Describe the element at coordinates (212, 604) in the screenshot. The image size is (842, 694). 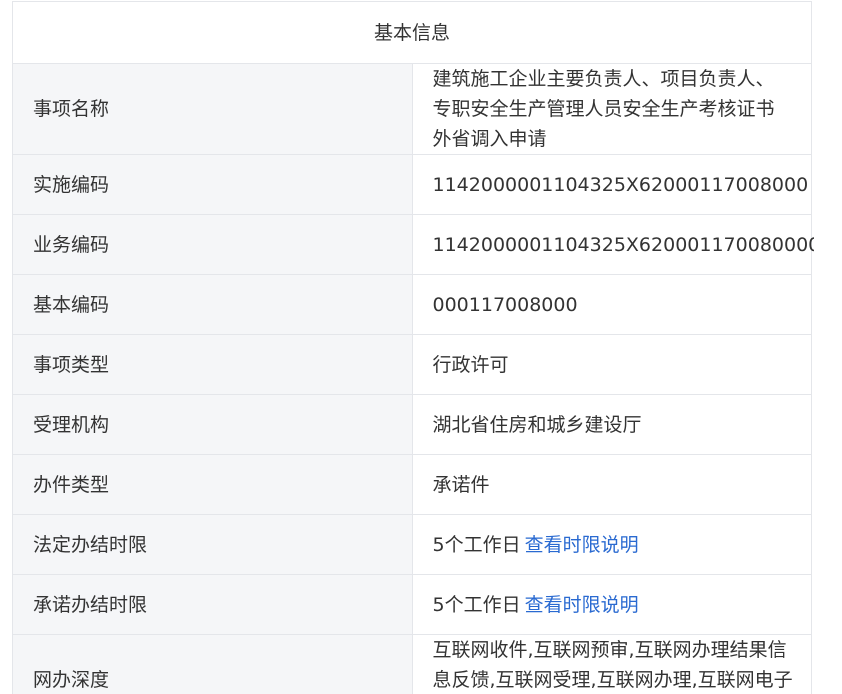
I see `row-label-promised-time-limit: 承诺办结时限` at that location.